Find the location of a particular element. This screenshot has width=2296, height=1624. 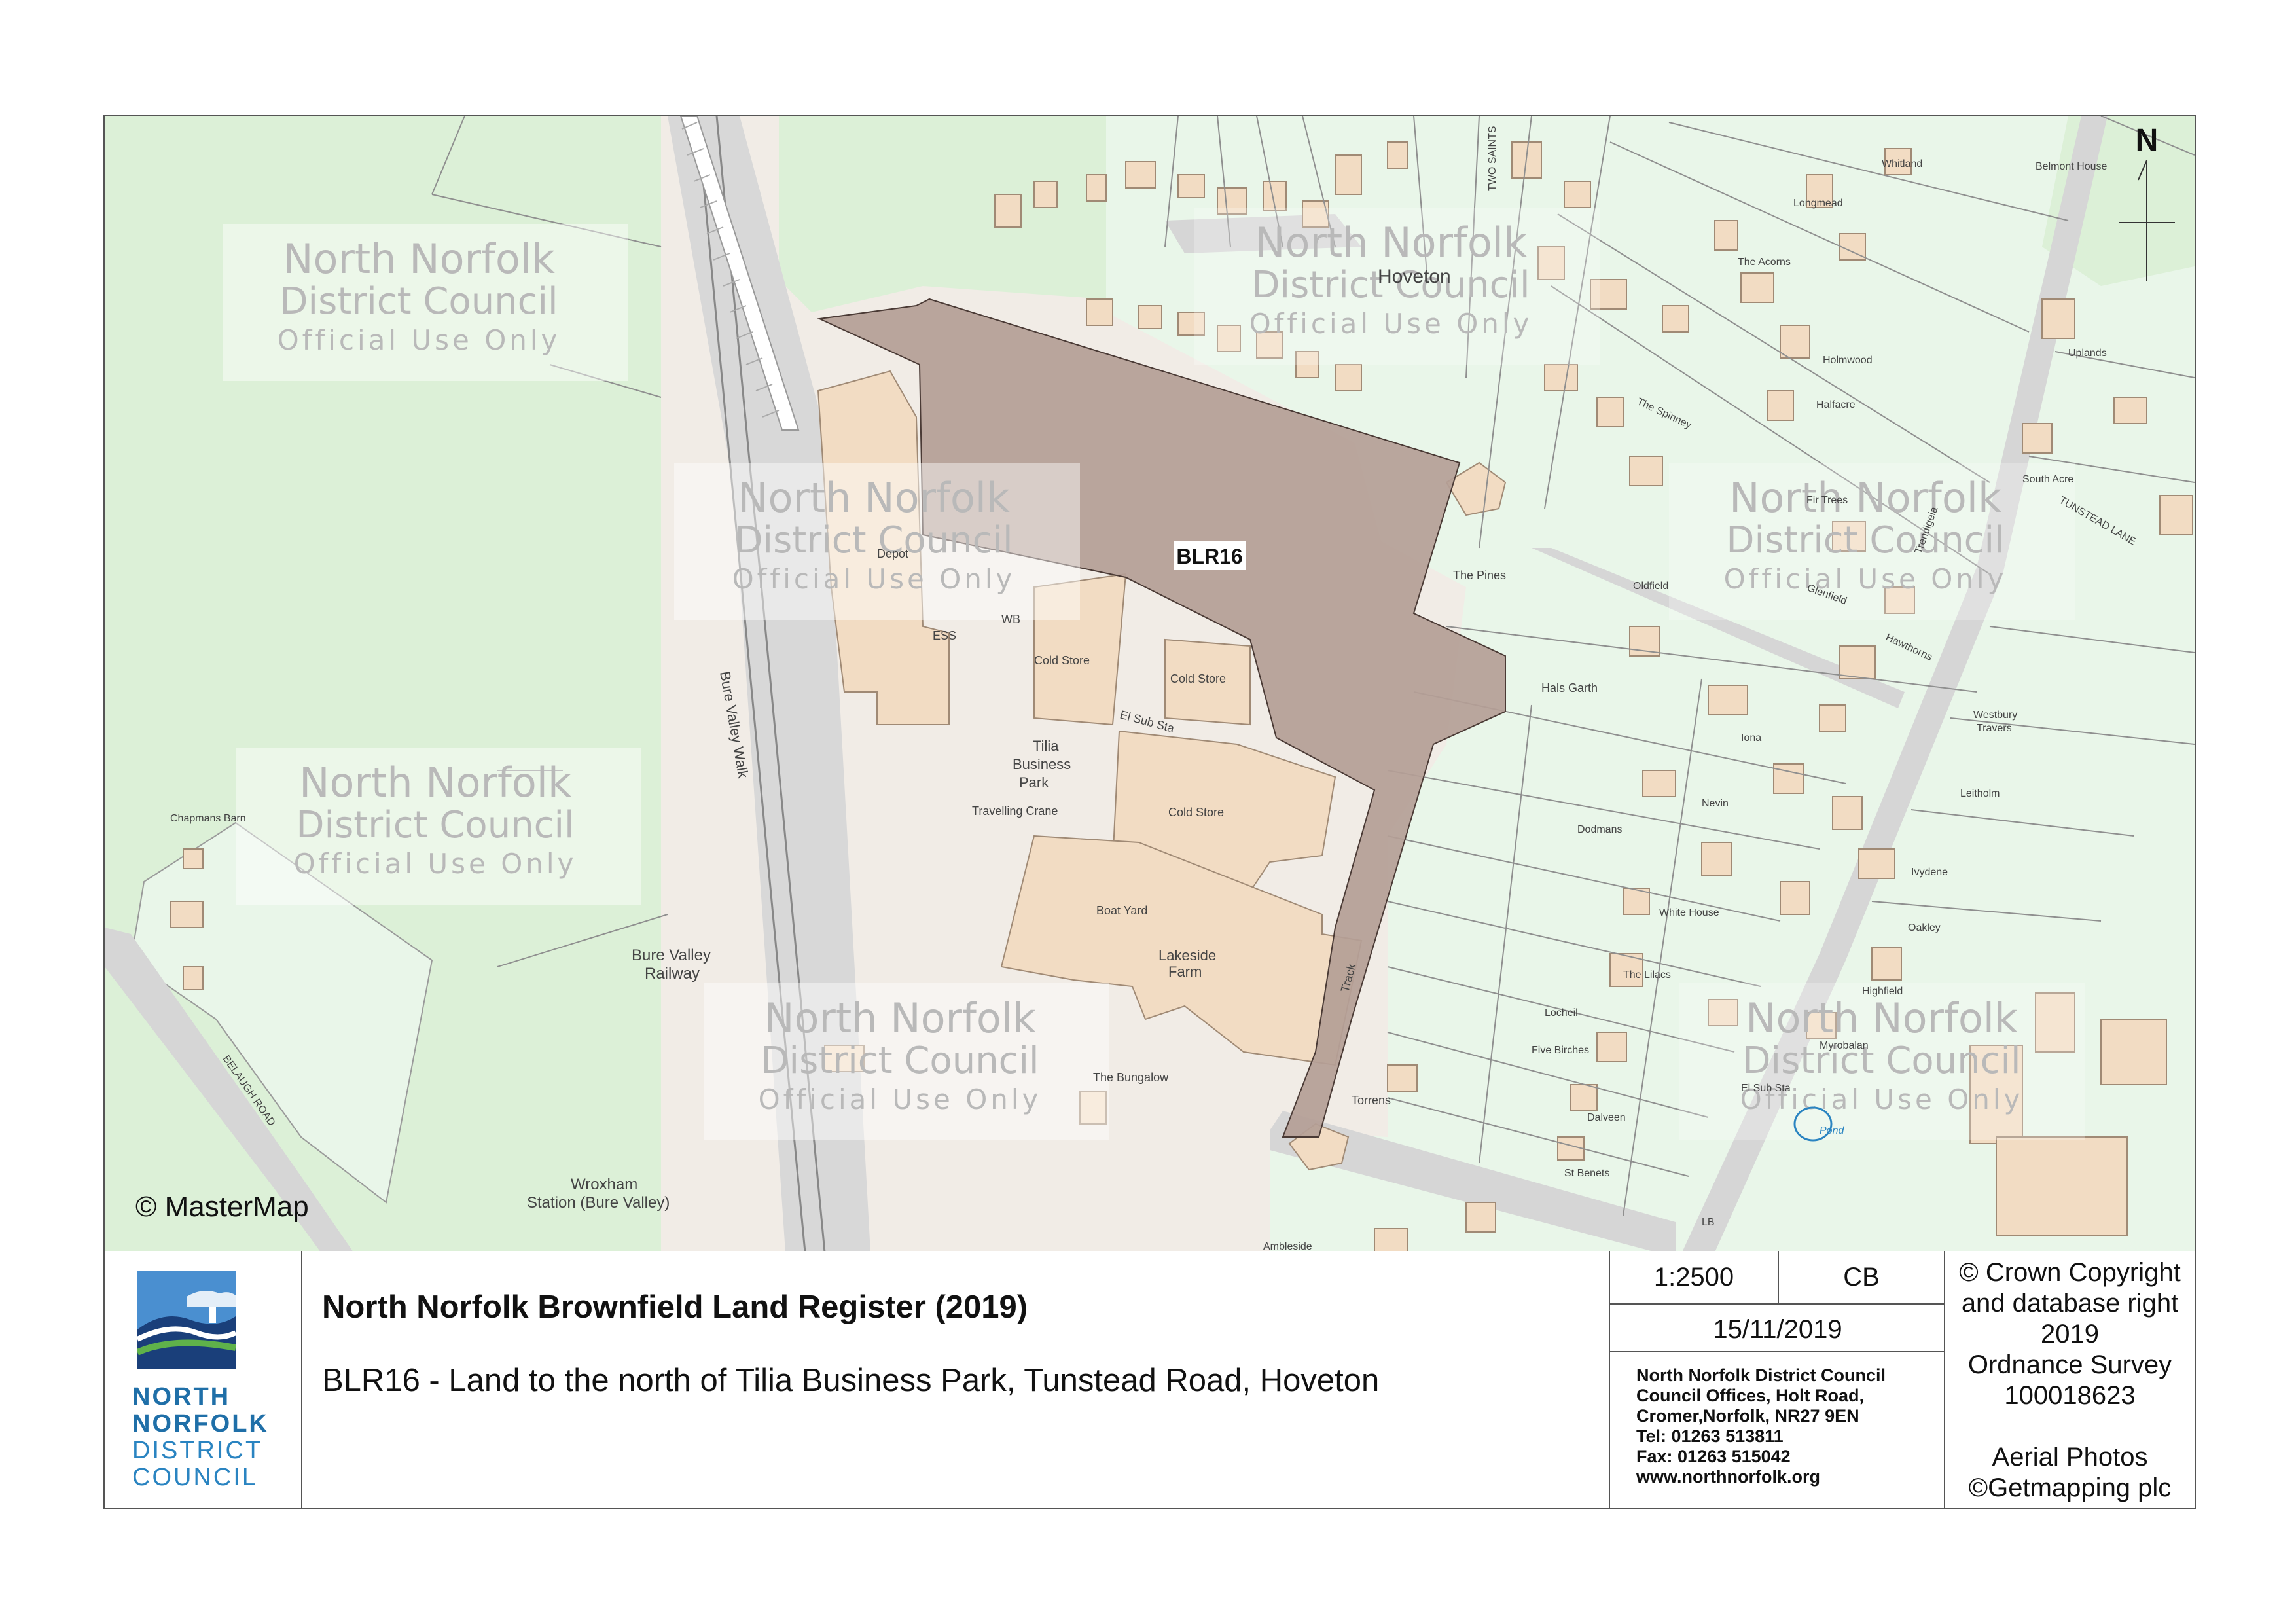

svg-text: Hawthorns is located at coordinates (1909, 647).